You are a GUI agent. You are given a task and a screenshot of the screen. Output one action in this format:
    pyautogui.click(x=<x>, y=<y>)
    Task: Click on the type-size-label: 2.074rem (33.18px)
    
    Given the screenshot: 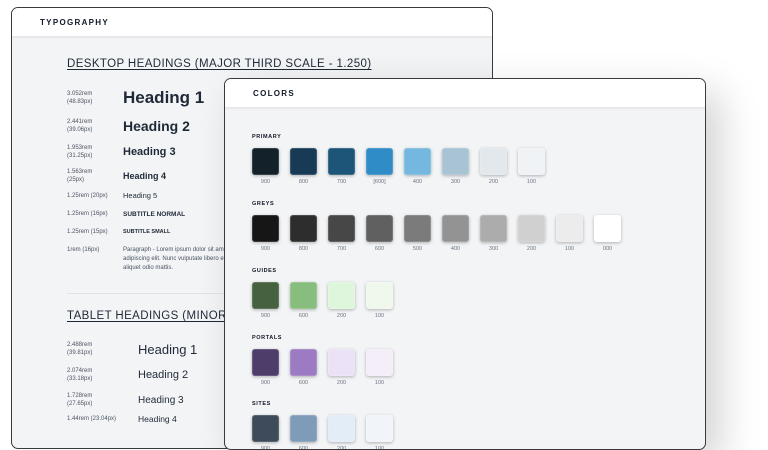 What is the action you would take?
    pyautogui.click(x=80, y=375)
    